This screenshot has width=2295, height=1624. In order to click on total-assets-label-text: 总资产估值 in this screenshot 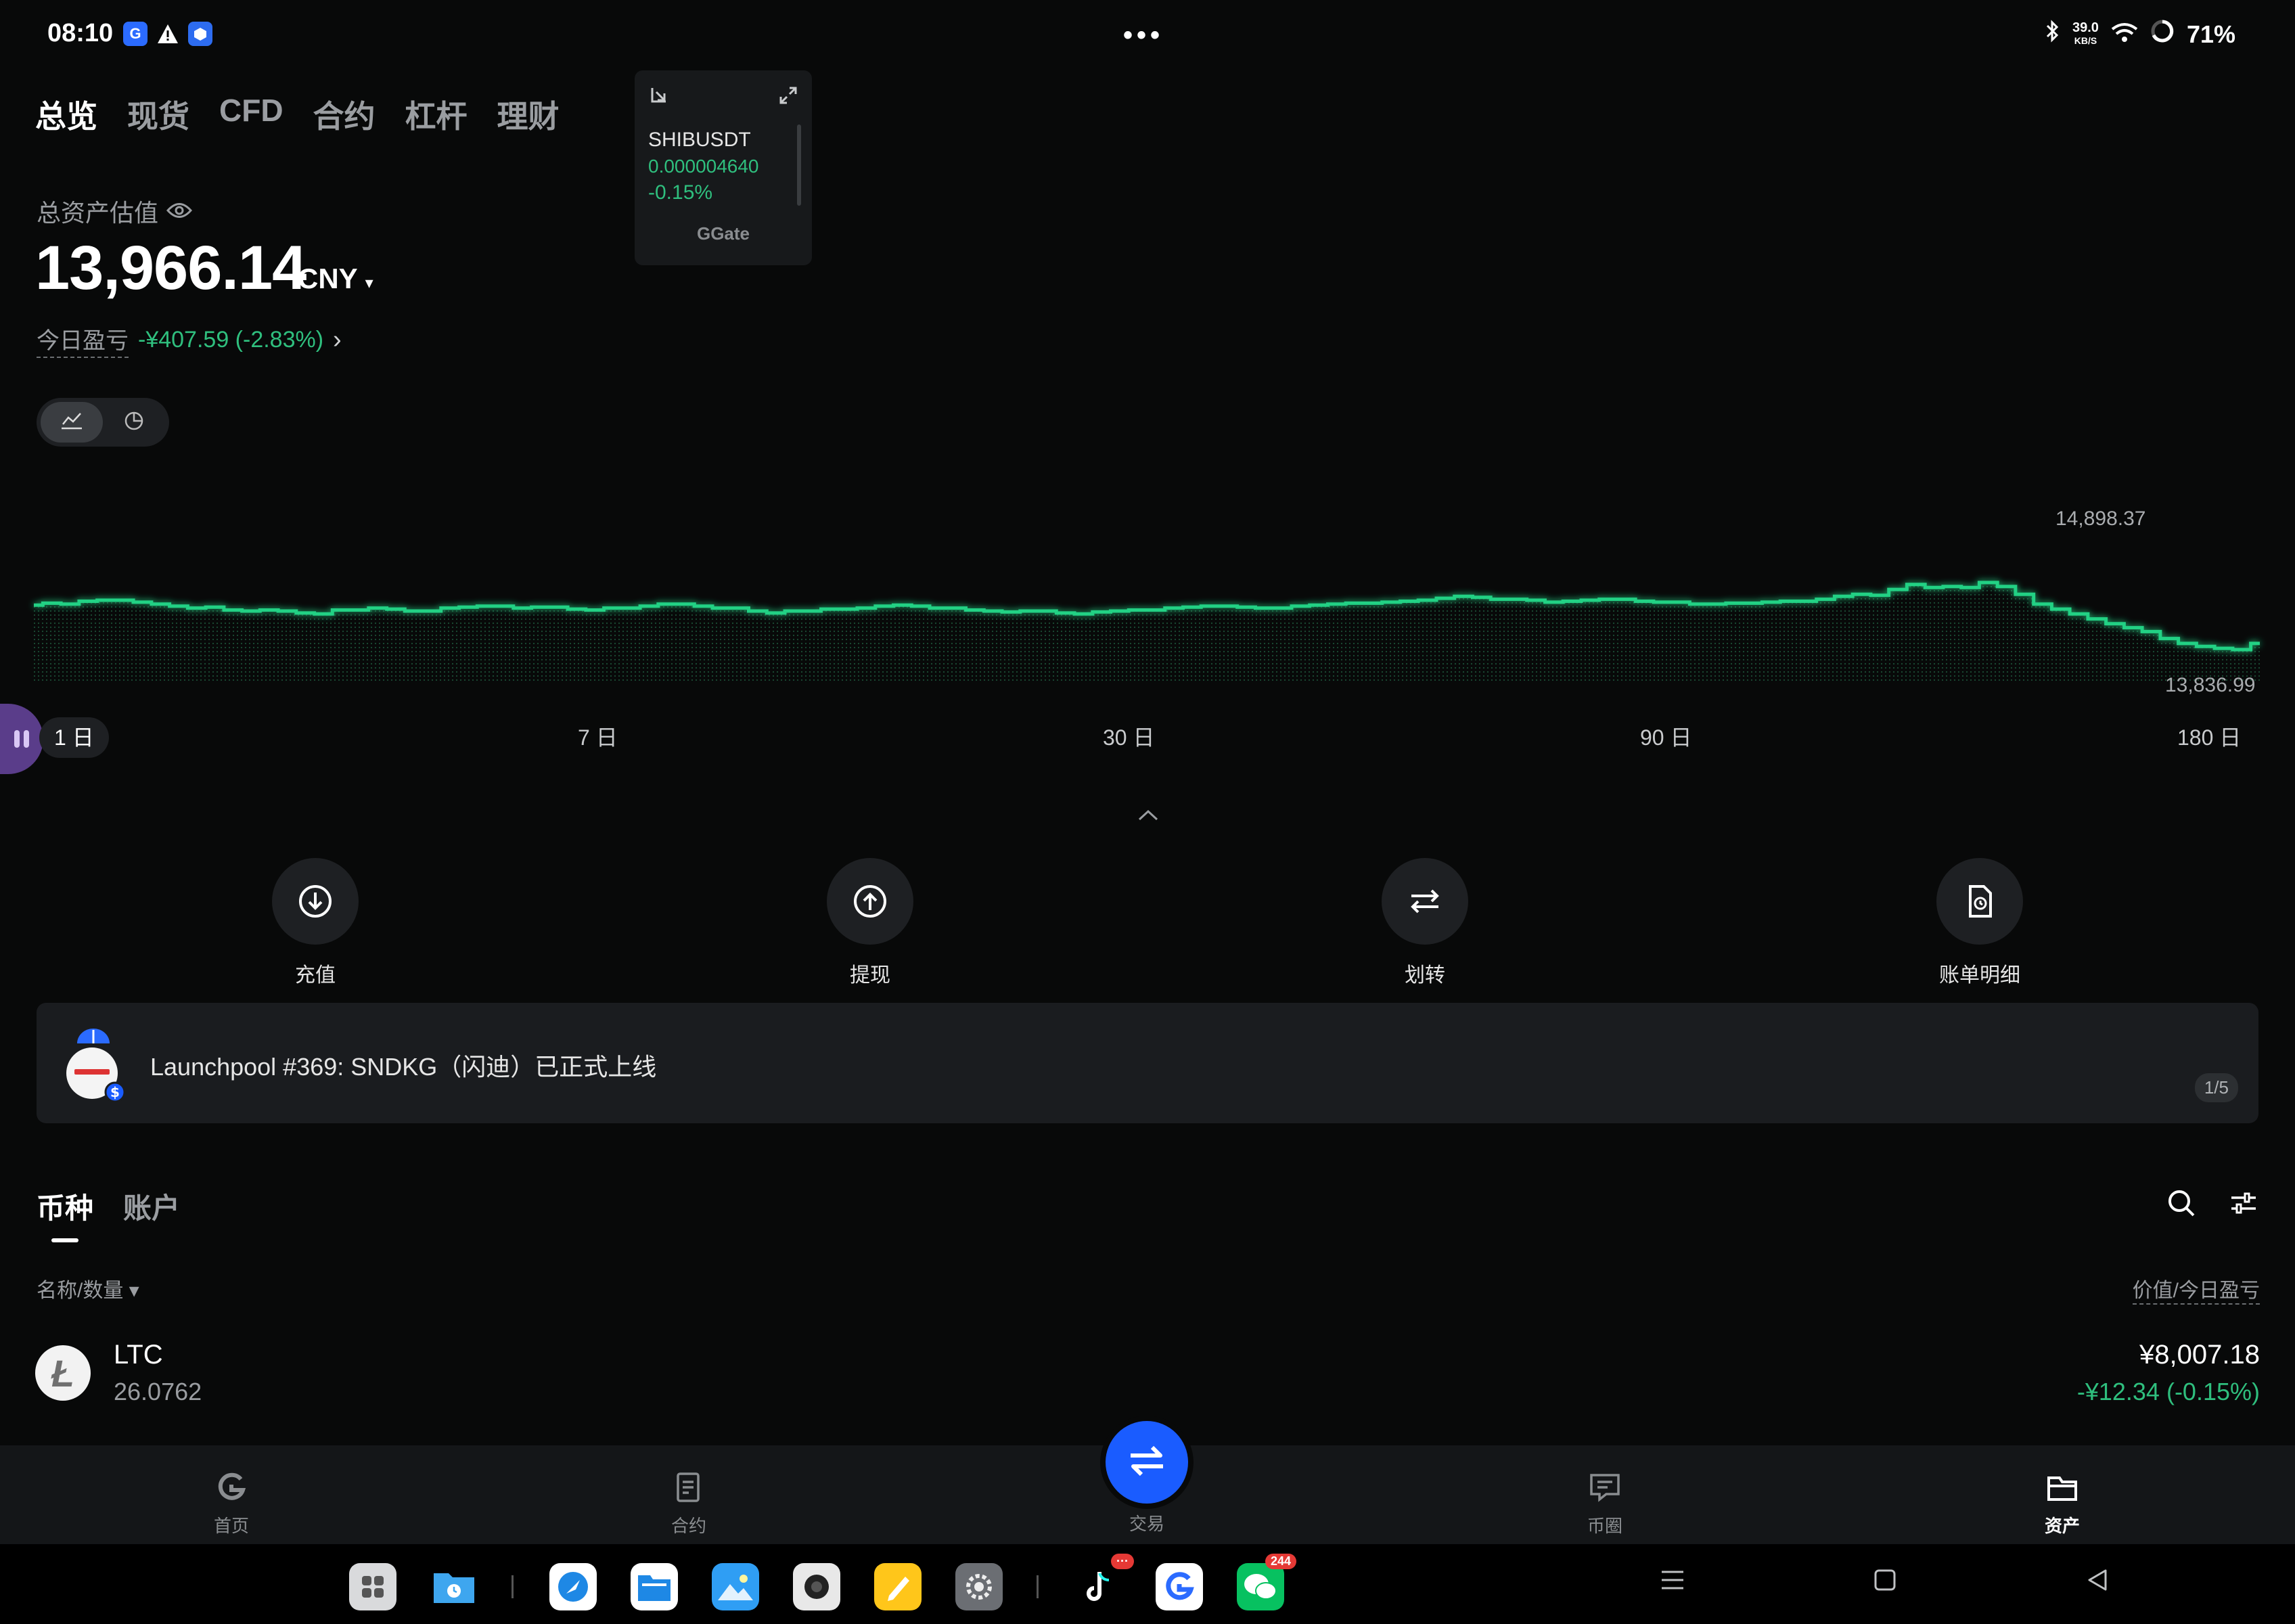, I will do `click(98, 213)`.